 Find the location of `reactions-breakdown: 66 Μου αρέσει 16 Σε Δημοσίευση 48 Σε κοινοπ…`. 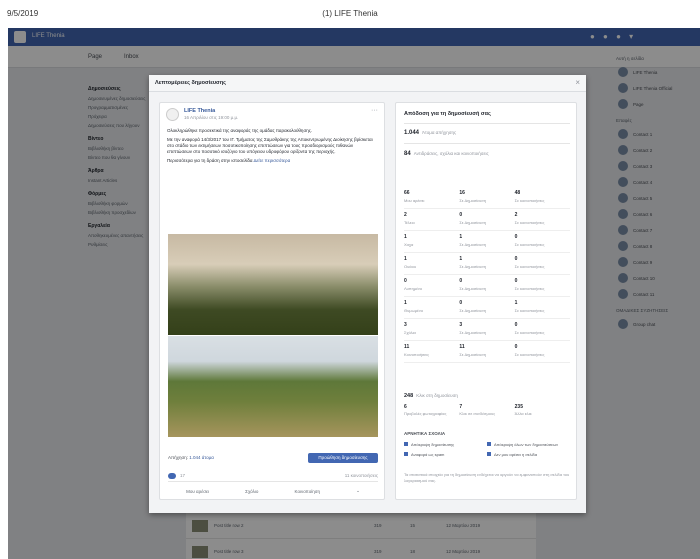

reactions-breakdown: 66 Μου αρέσει 16 Σε Δημοσίευση 48 Σε κοινοπ… is located at coordinates (487, 275).